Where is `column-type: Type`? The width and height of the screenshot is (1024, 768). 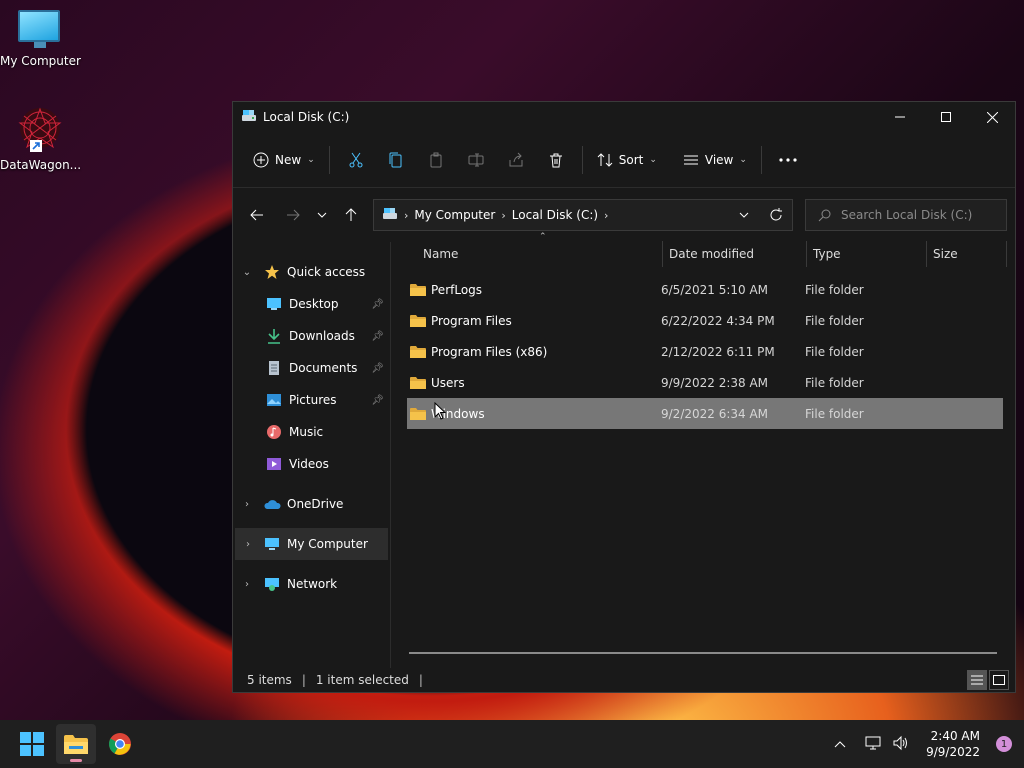
column-type: Type is located at coordinates (867, 254).